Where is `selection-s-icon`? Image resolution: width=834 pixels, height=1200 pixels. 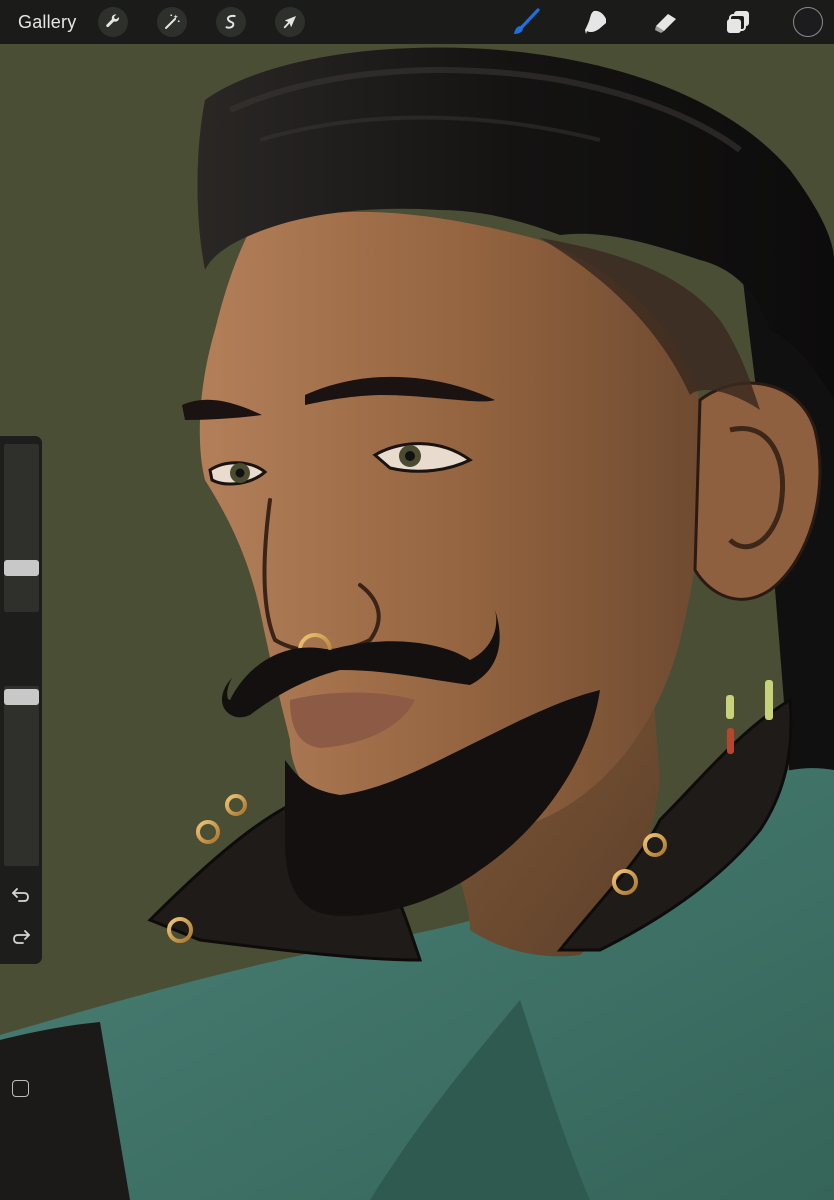 selection-s-icon is located at coordinates (230, 21).